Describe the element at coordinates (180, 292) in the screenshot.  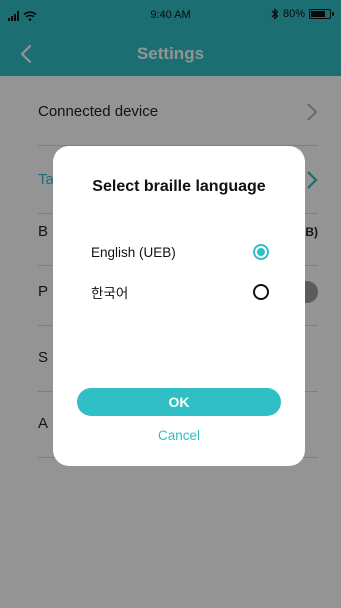
I see `language-option-korean: 한국어` at that location.